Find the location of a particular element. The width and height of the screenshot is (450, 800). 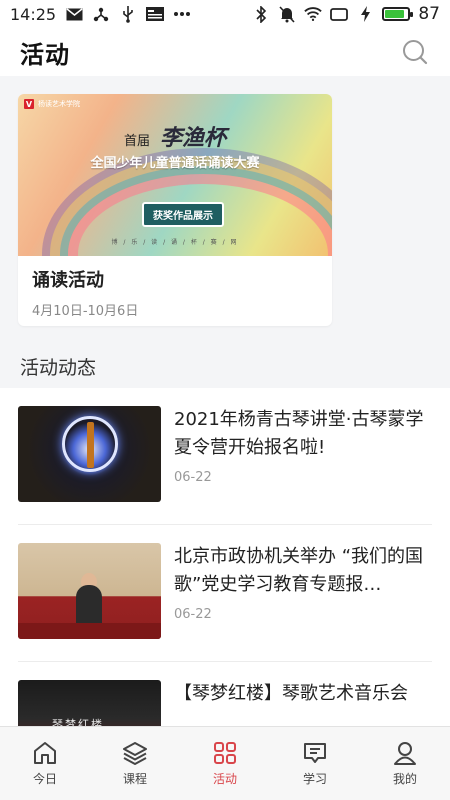

battery-percent: 87 is located at coordinates (429, 14).